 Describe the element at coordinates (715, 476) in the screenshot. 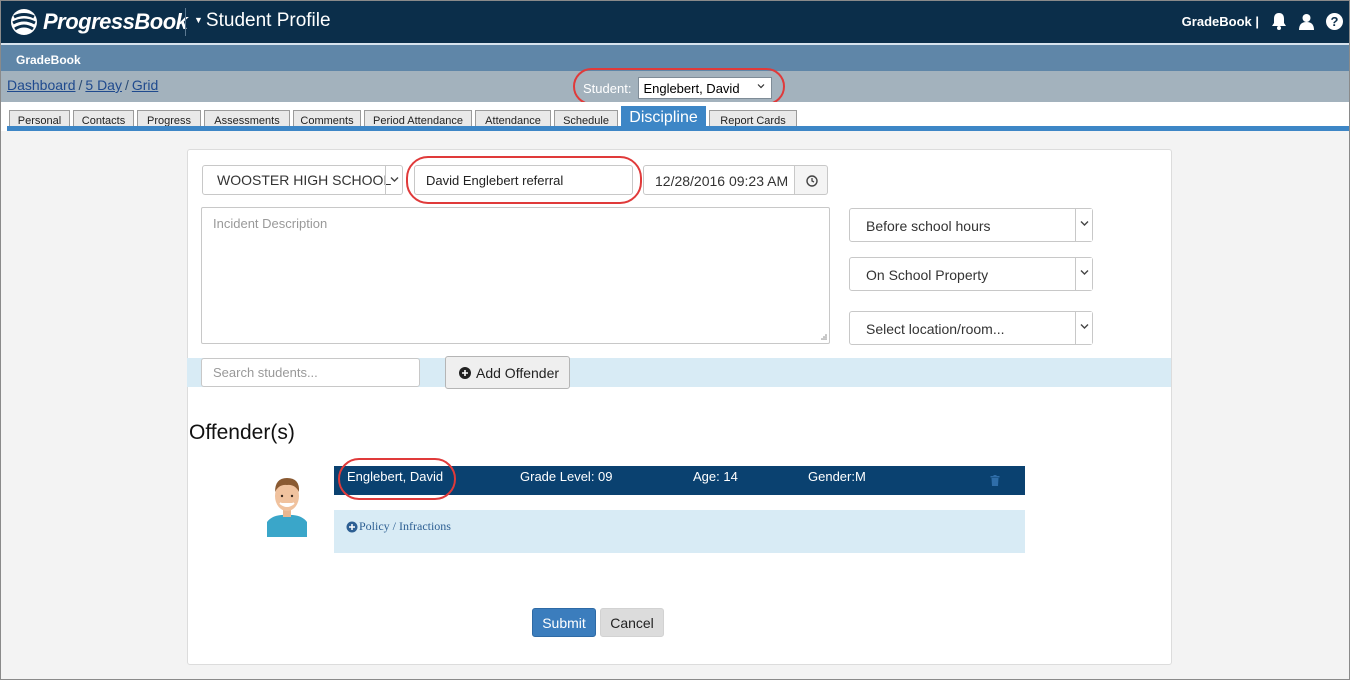

I see `offender-age: Age: 14` at that location.